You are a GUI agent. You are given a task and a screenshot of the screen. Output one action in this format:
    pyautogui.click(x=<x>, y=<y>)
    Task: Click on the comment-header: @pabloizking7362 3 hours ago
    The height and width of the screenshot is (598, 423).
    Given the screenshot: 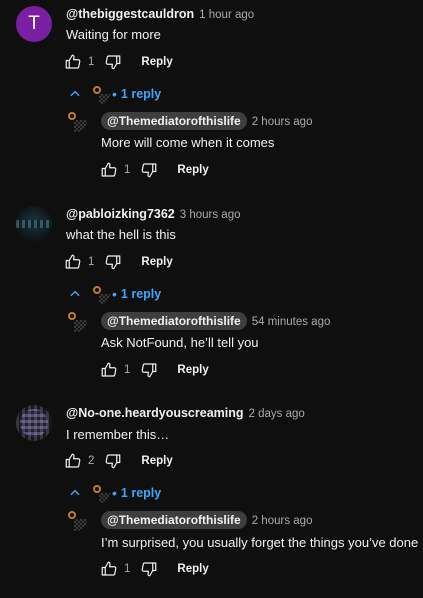 What is the action you would take?
    pyautogui.click(x=153, y=214)
    